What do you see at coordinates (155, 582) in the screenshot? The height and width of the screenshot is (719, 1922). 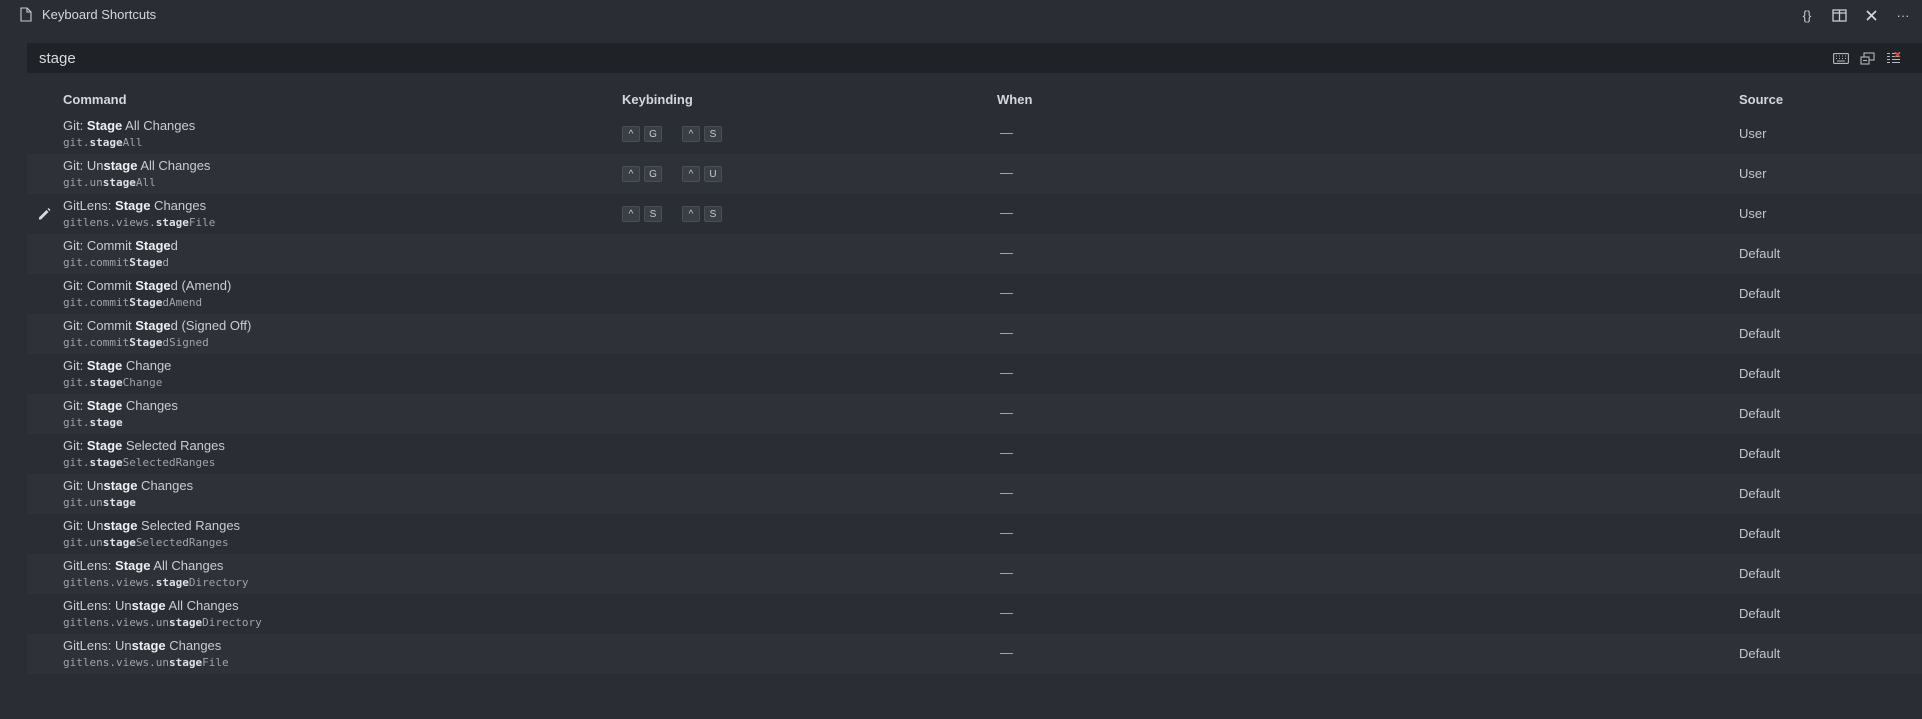 I see `command-id: gitlens.views.stageDirectory` at bounding box center [155, 582].